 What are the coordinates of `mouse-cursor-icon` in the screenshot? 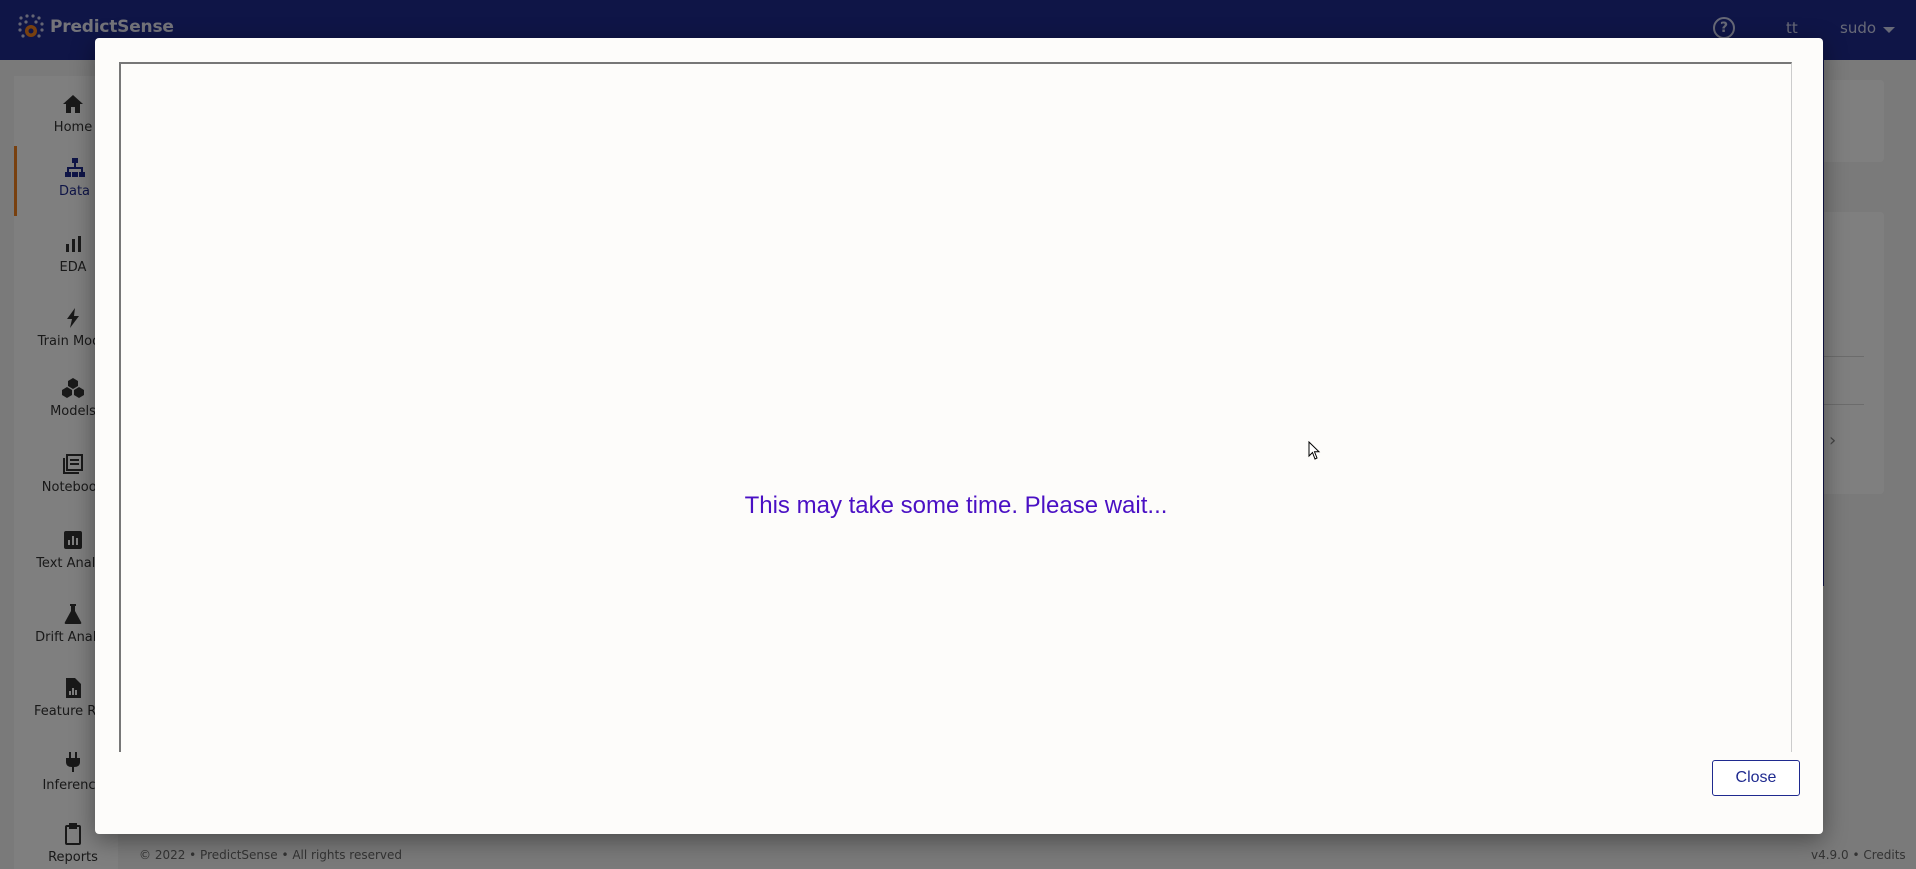 It's located at (1314, 450).